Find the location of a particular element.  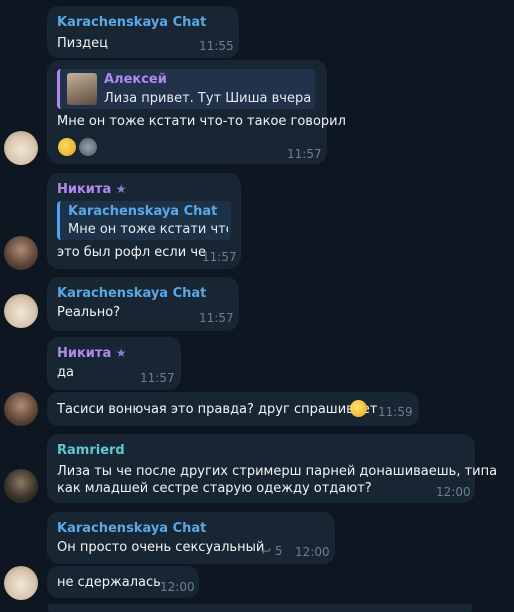

grinning-face-with-sweat-reaction is located at coordinates (67, 147).